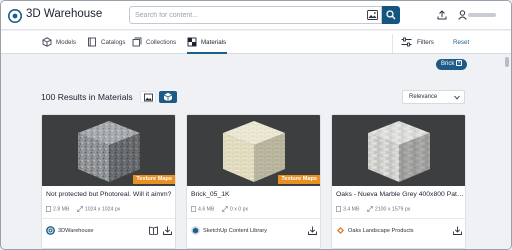  What do you see at coordinates (64, 14) in the screenshot?
I see `brand-name: 3D Warehouse` at bounding box center [64, 14].